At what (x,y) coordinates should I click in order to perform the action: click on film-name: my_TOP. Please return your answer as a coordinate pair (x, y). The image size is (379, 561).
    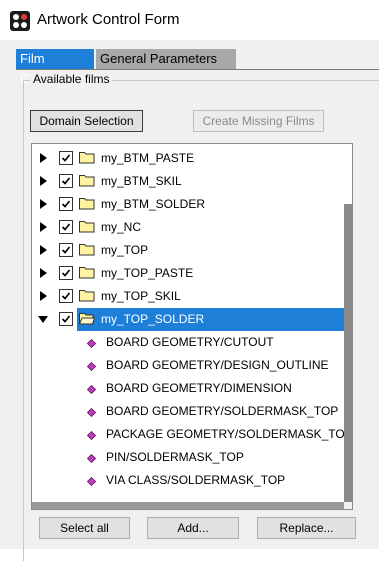
    Looking at the image, I should click on (125, 250).